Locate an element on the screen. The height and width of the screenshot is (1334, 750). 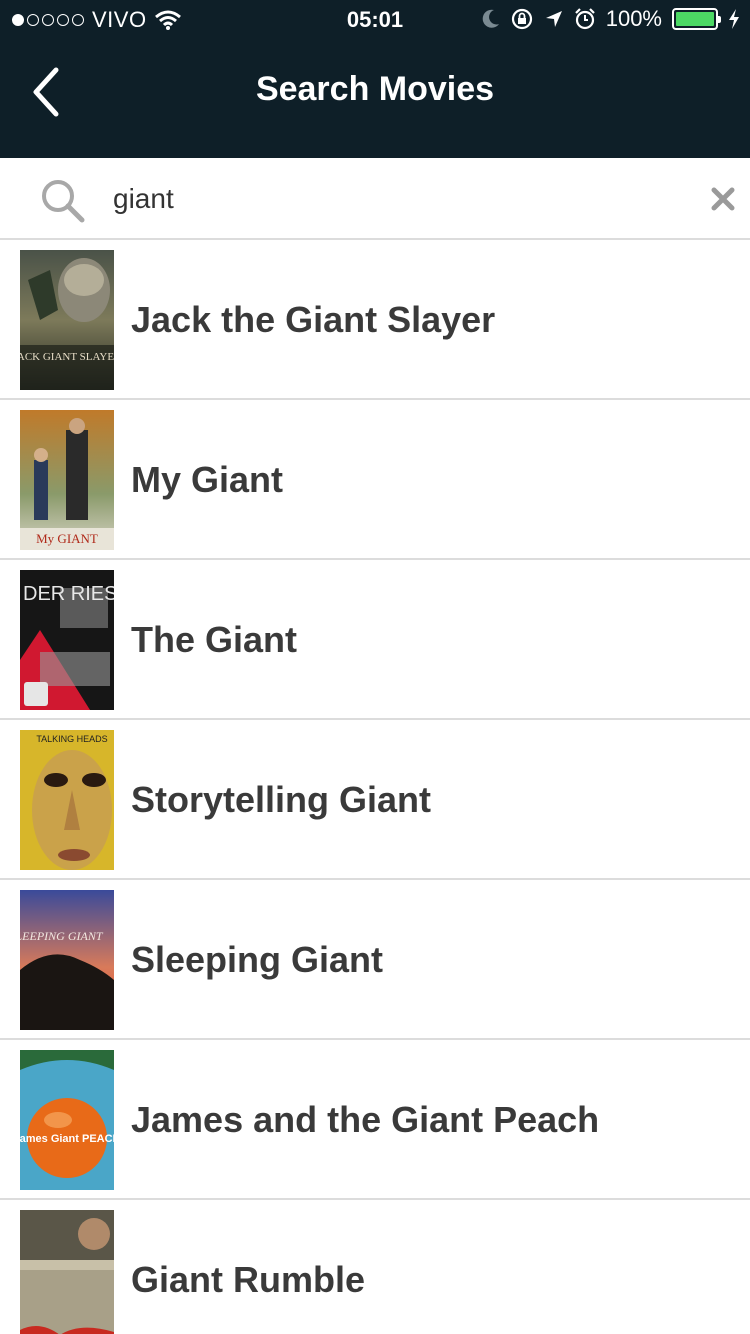
battery-icon is located at coordinates (696, 19).